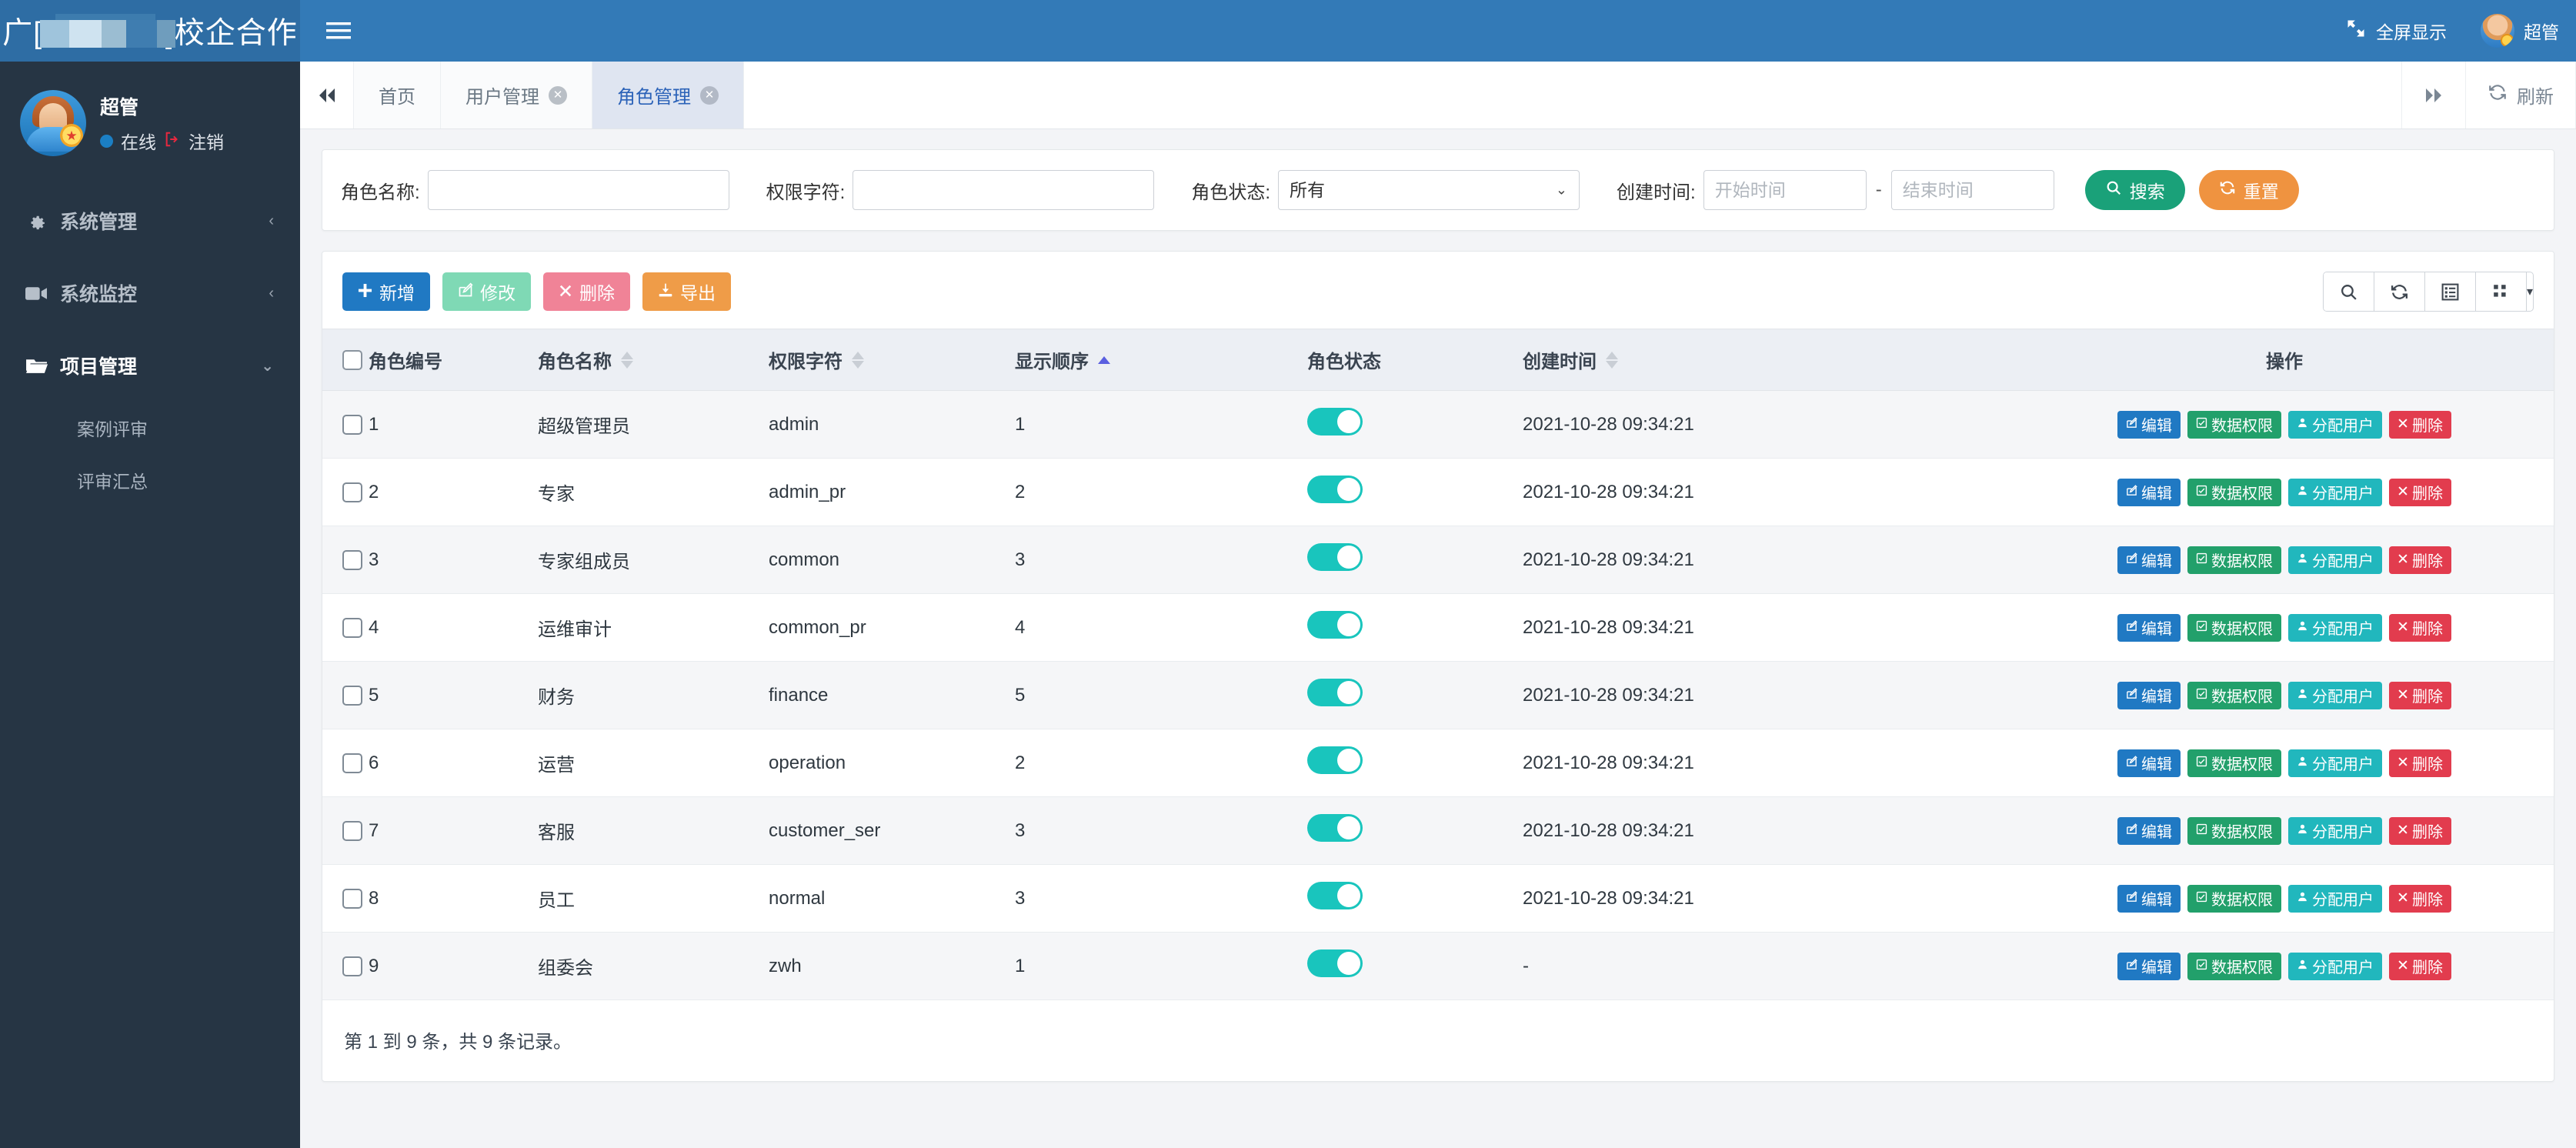  I want to click on fullscreen-button: 全屏显示, so click(2396, 31).